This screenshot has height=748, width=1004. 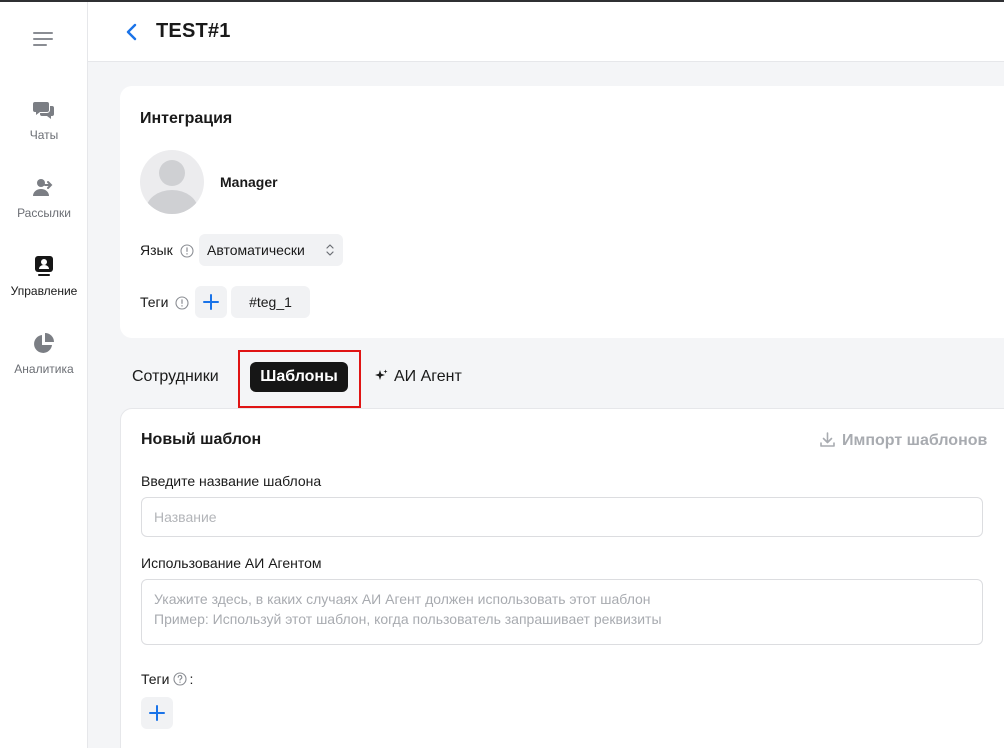 I want to click on tag-chip: #teg_1, so click(x=270, y=302).